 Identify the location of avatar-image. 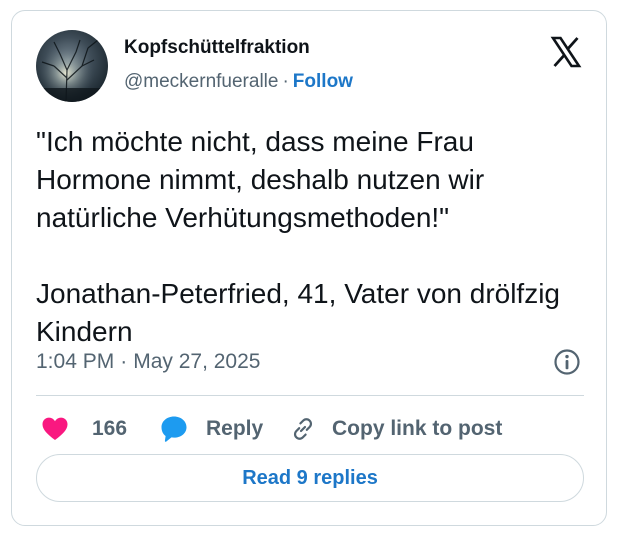
(72, 66).